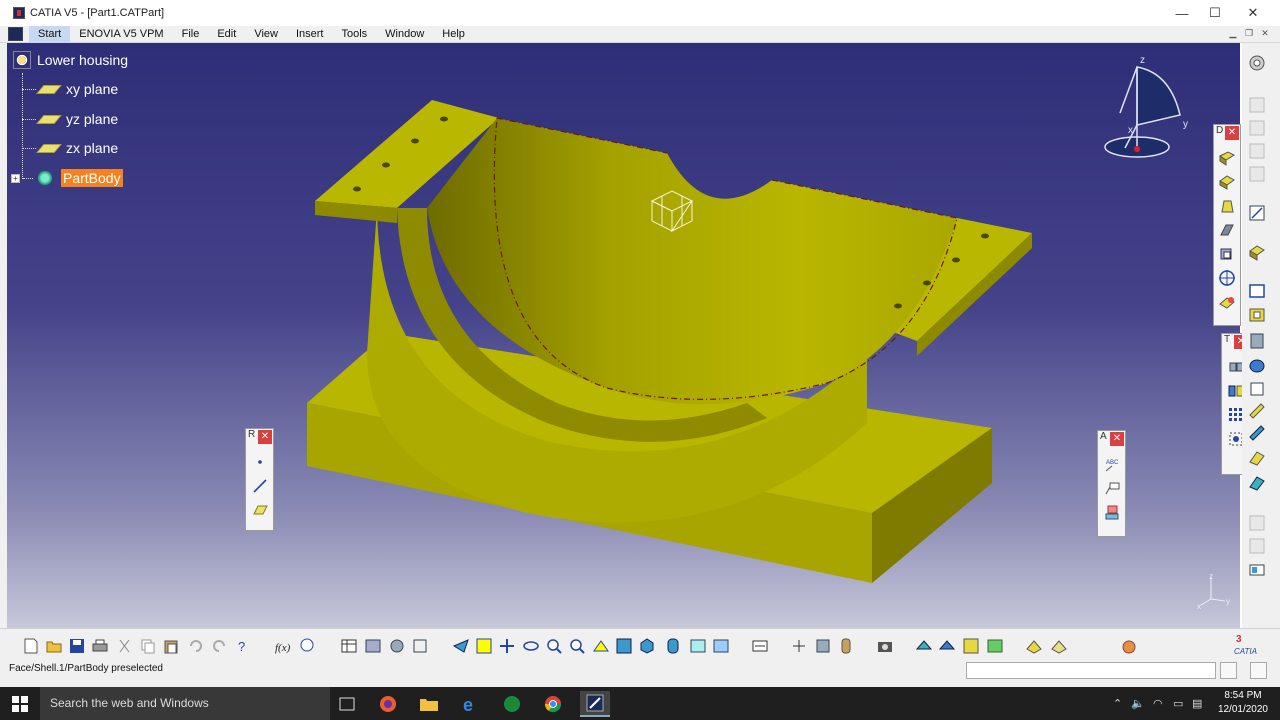 This screenshot has width=1280, height=720. Describe the element at coordinates (50, 34) in the screenshot. I see `menu-start: Start` at that location.